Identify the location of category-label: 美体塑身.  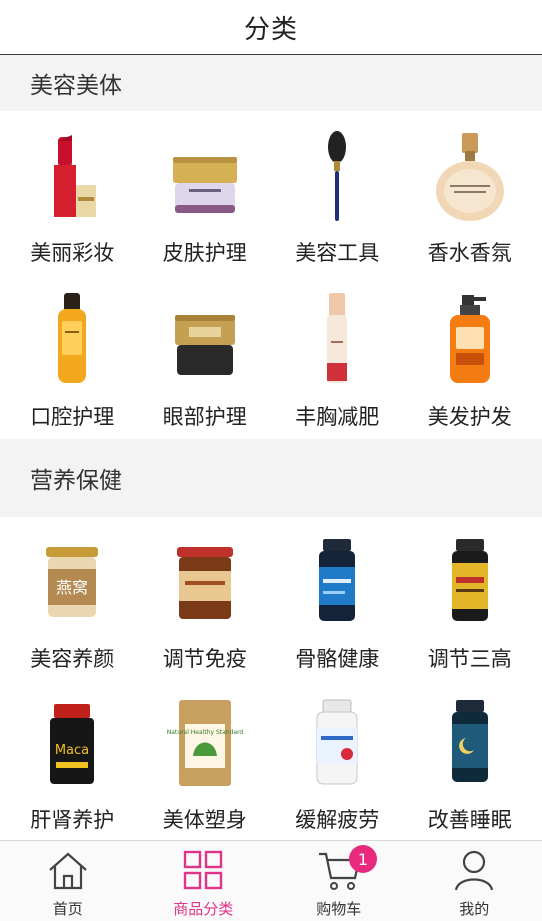
(204, 820).